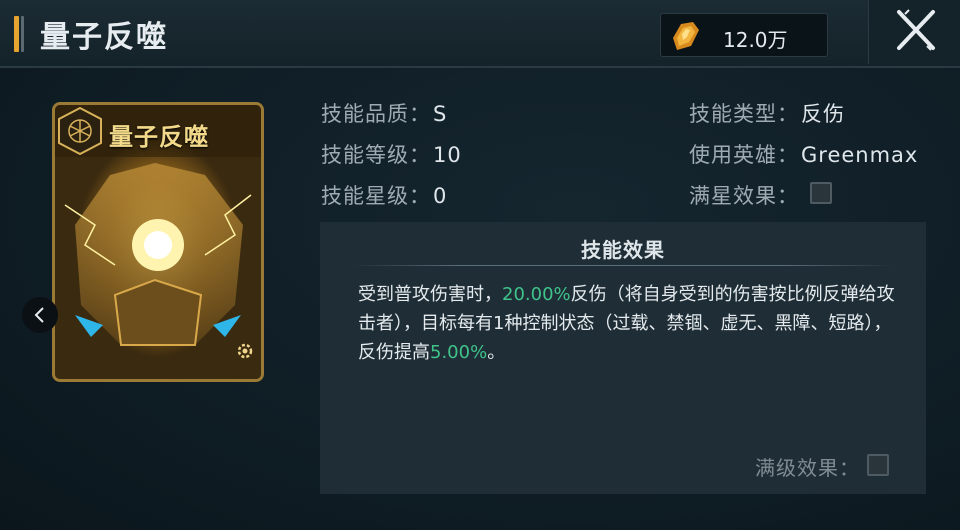 This screenshot has width=960, height=530. I want to click on chevron-left-icon, so click(39, 315).